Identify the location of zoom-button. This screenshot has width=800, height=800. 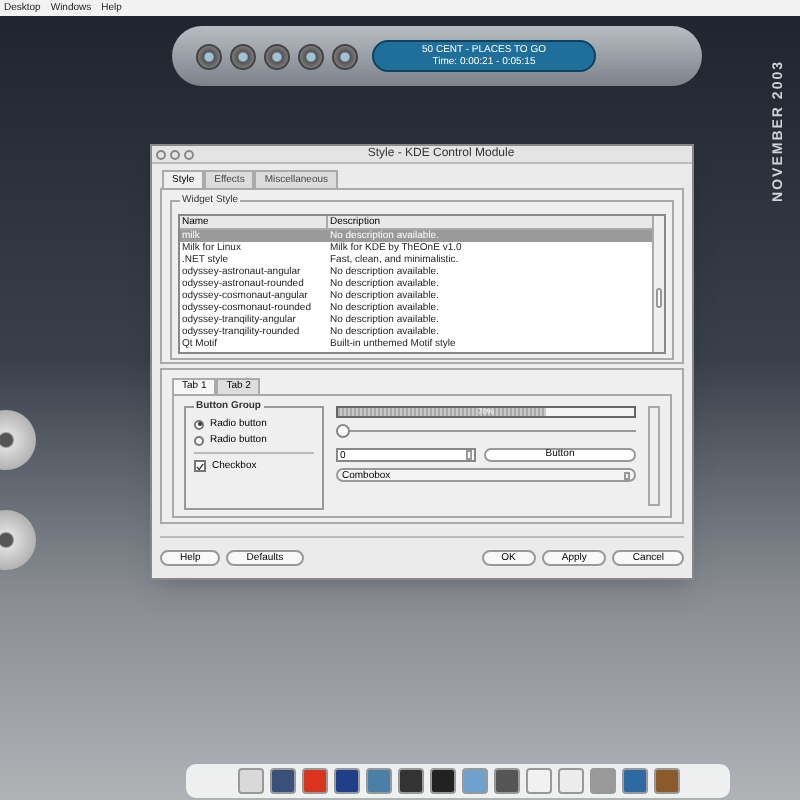
(189, 154).